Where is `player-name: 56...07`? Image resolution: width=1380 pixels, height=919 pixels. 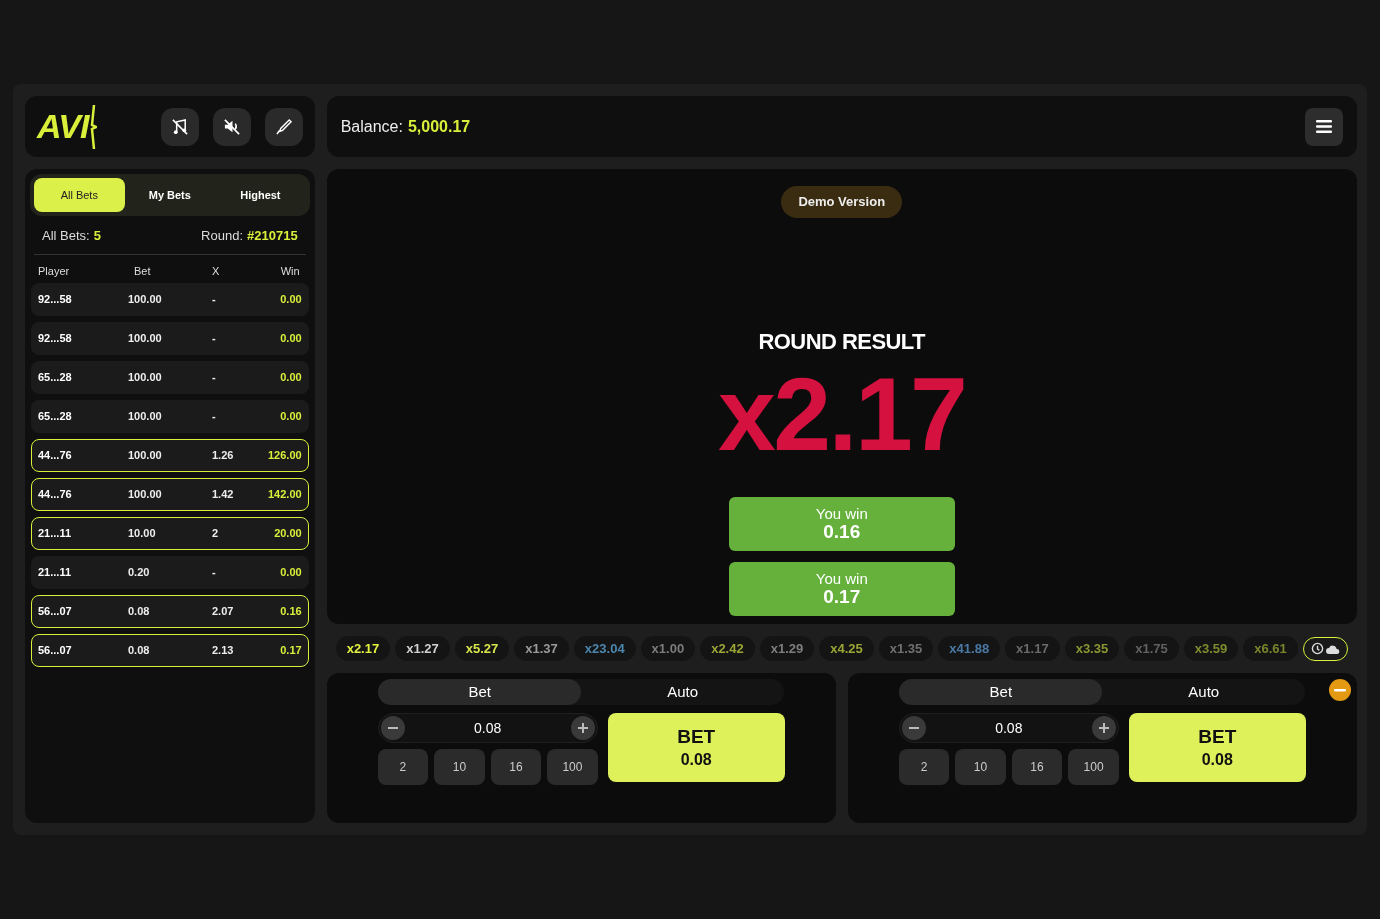
player-name: 56...07 is located at coordinates (55, 651).